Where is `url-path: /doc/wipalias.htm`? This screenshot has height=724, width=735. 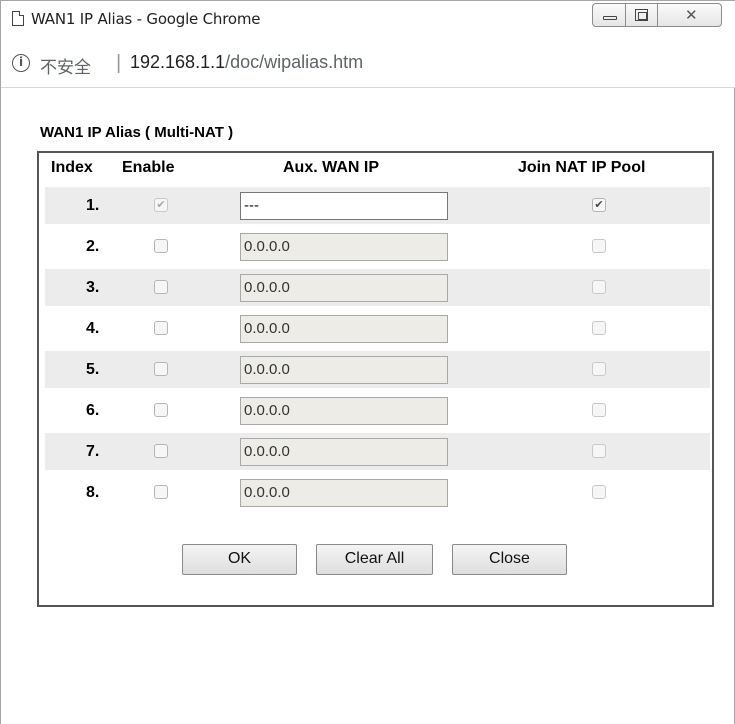 url-path: /doc/wipalias.htm is located at coordinates (294, 62).